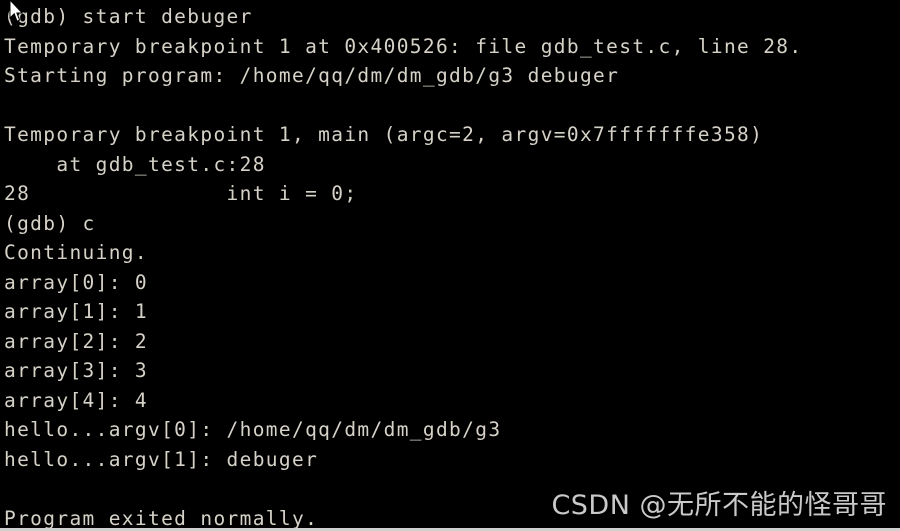 This screenshot has width=900, height=531. I want to click on terminal-line: (gdb) c, so click(50, 223).